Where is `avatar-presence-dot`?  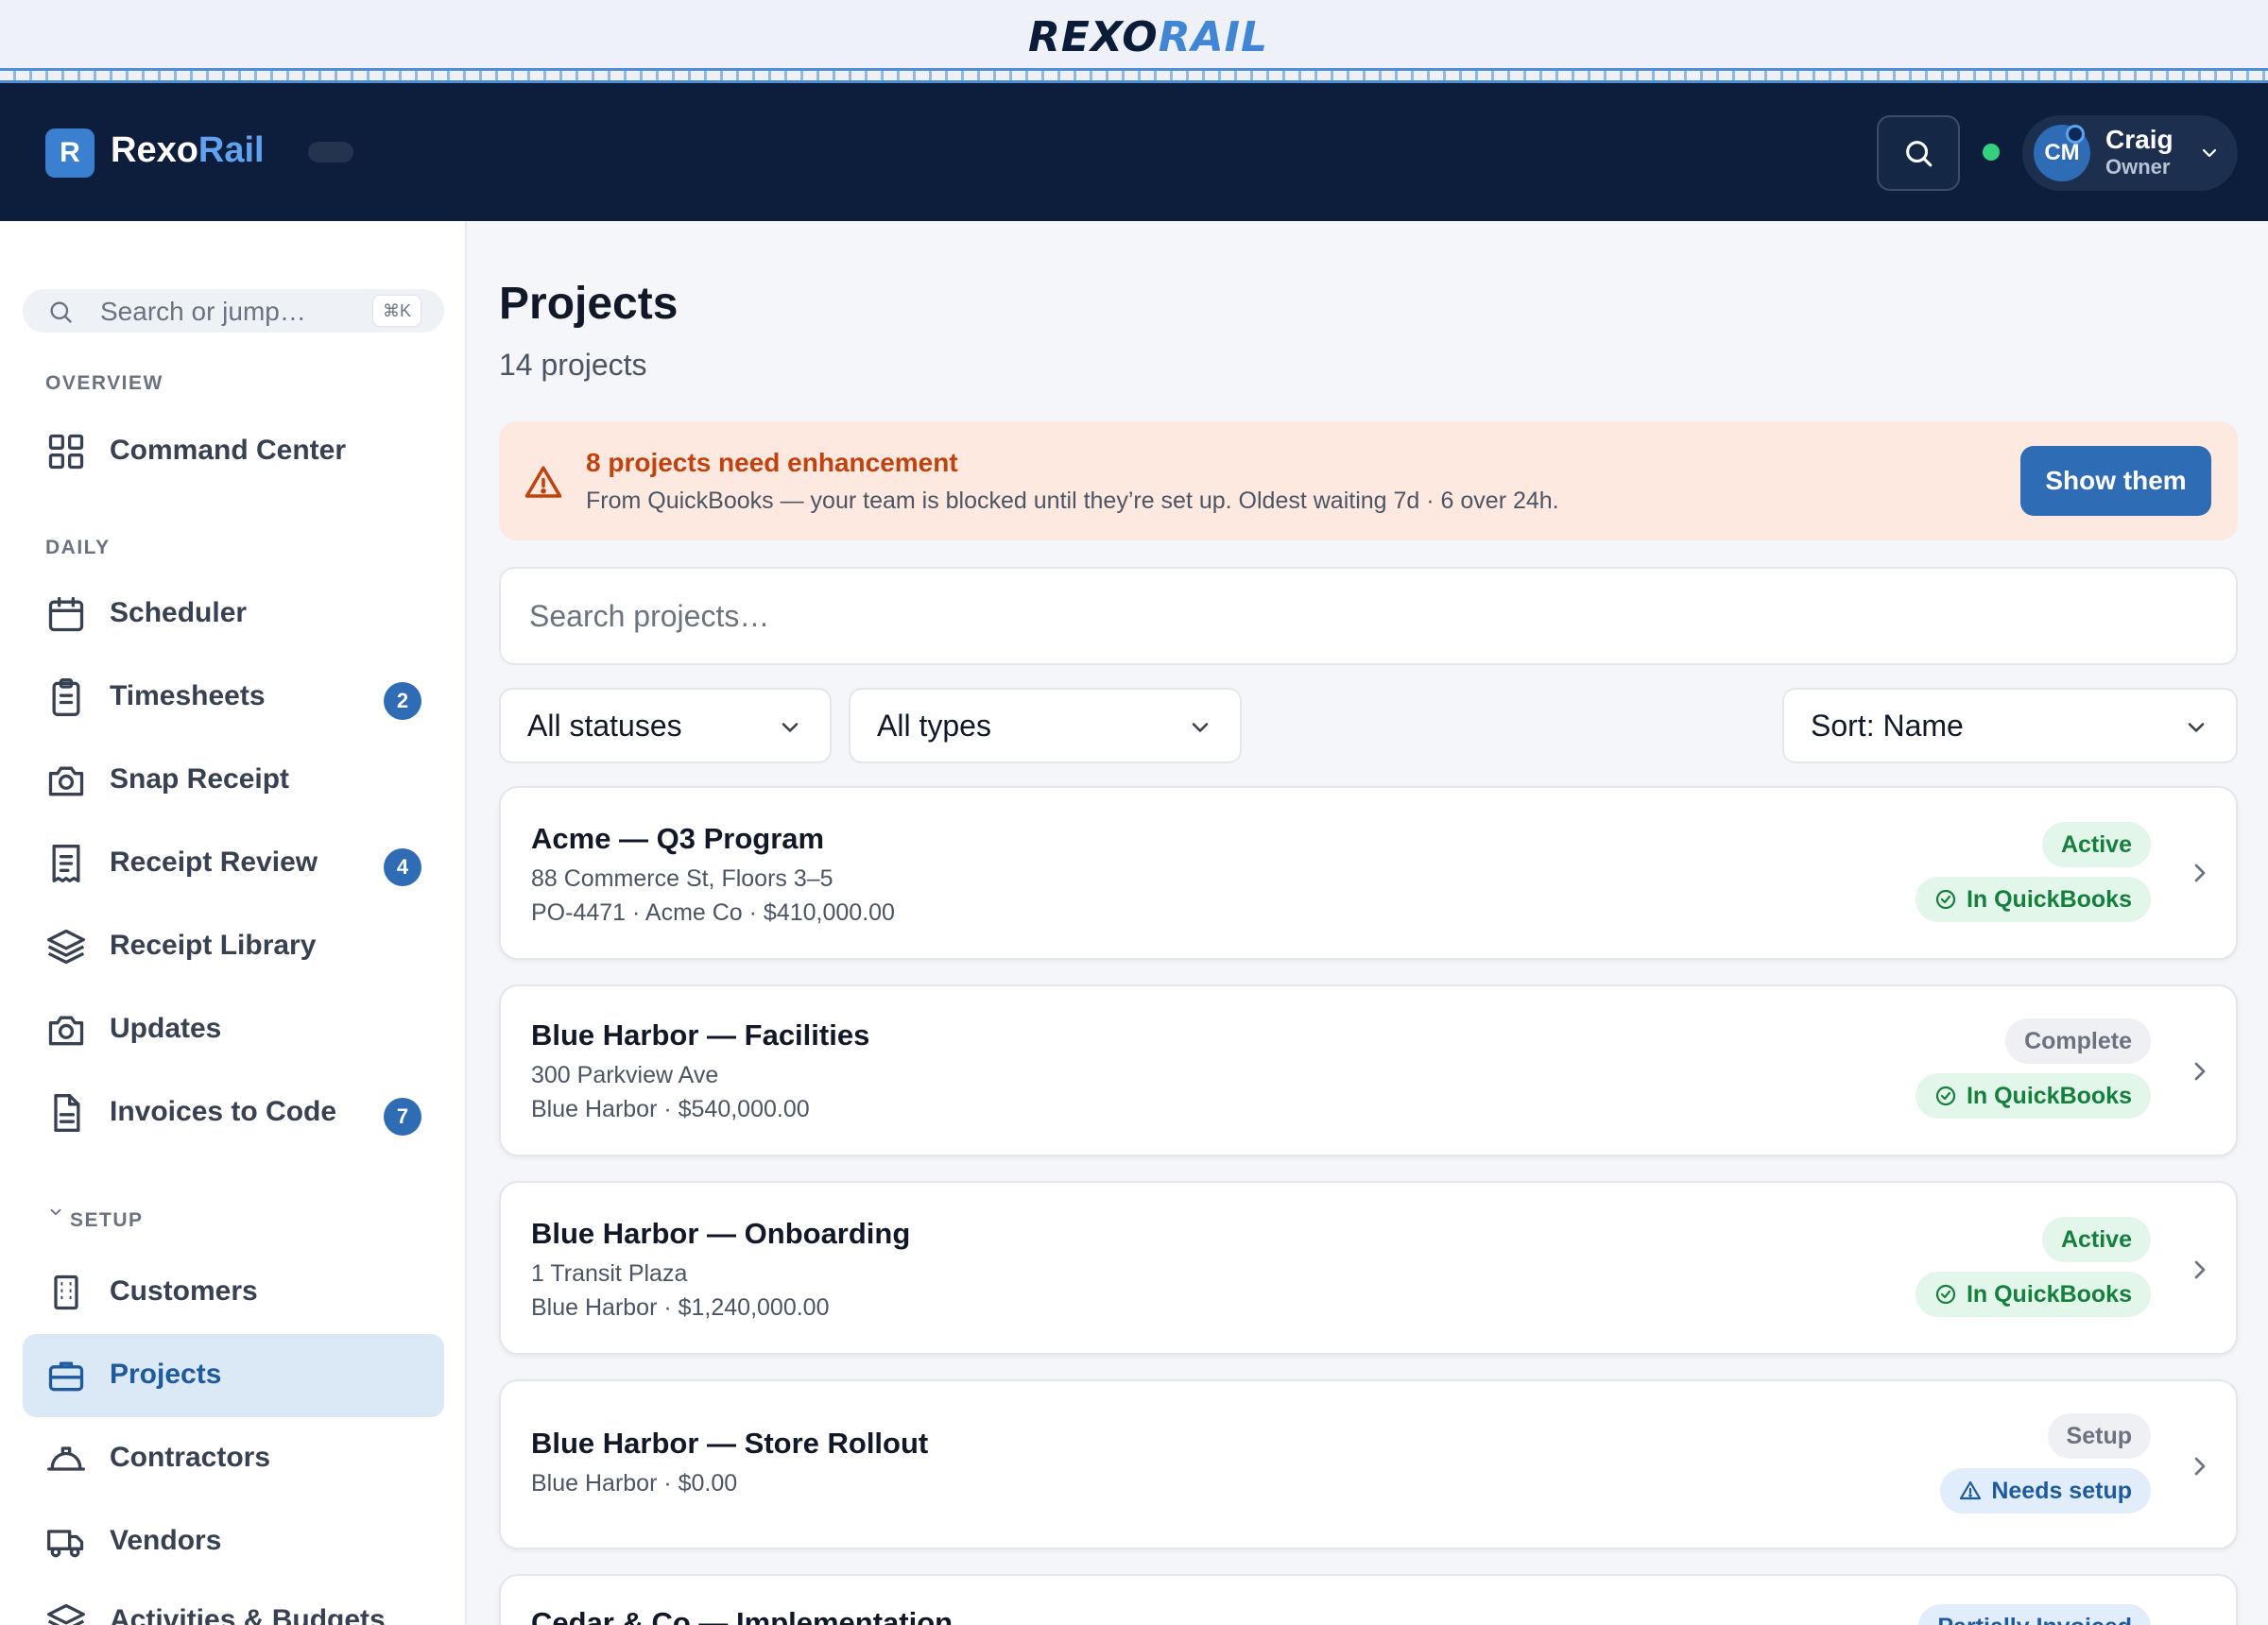
avatar-presence-dot is located at coordinates (2075, 134).